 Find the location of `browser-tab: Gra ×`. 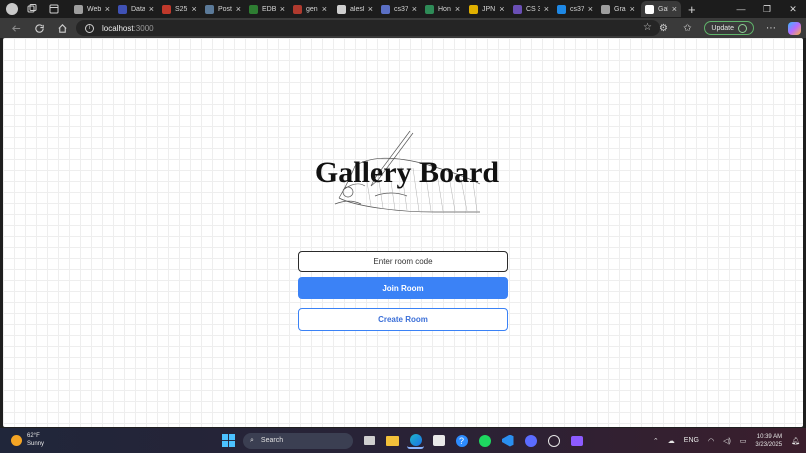

browser-tab: Gra × is located at coordinates (619, 9).